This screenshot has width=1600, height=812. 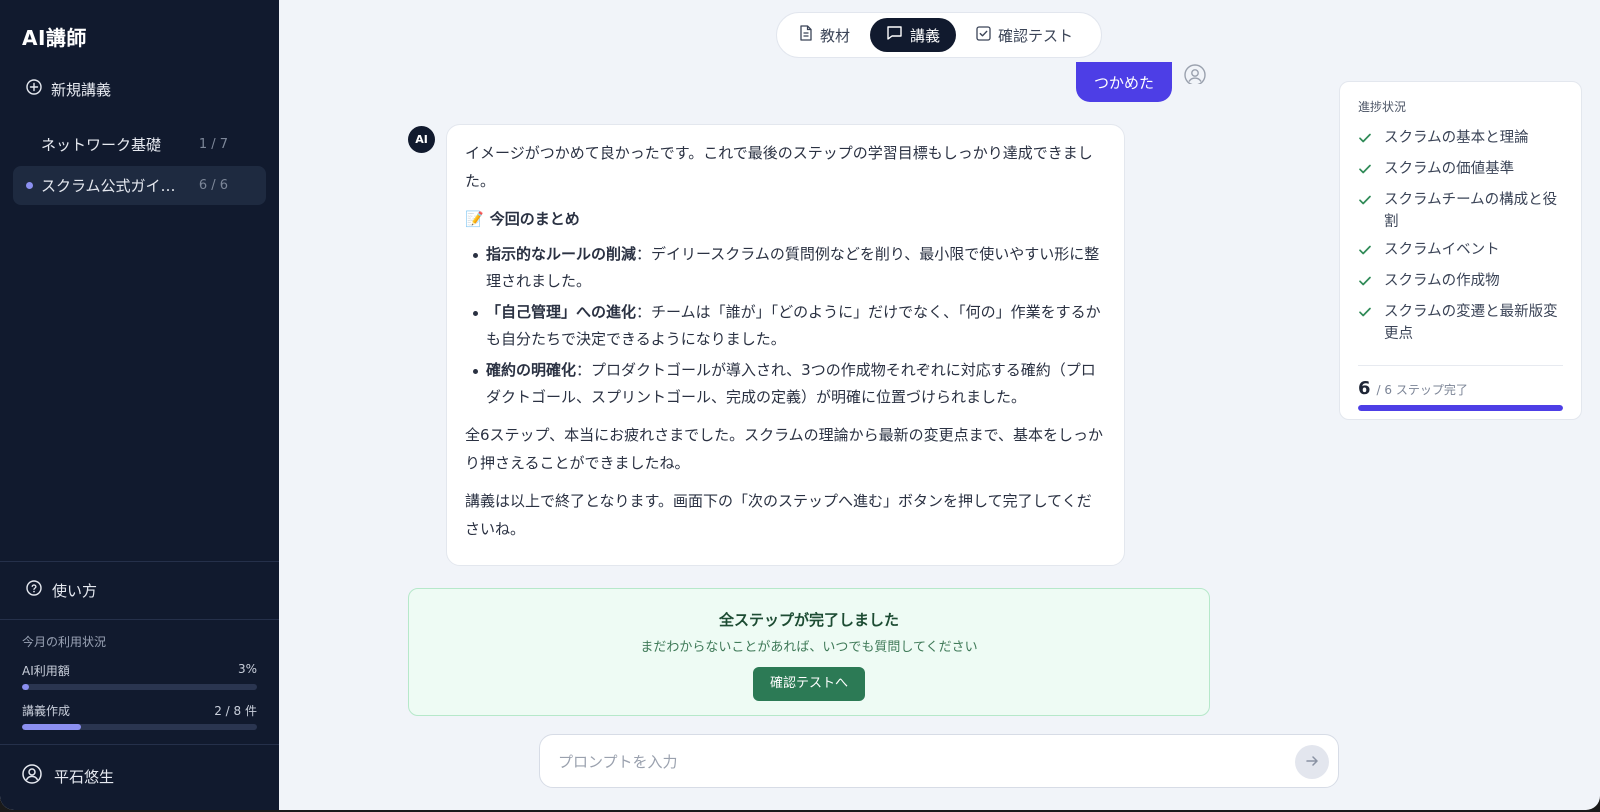 What do you see at coordinates (139, 687) in the screenshot?
I see `usage-ai-bar` at bounding box center [139, 687].